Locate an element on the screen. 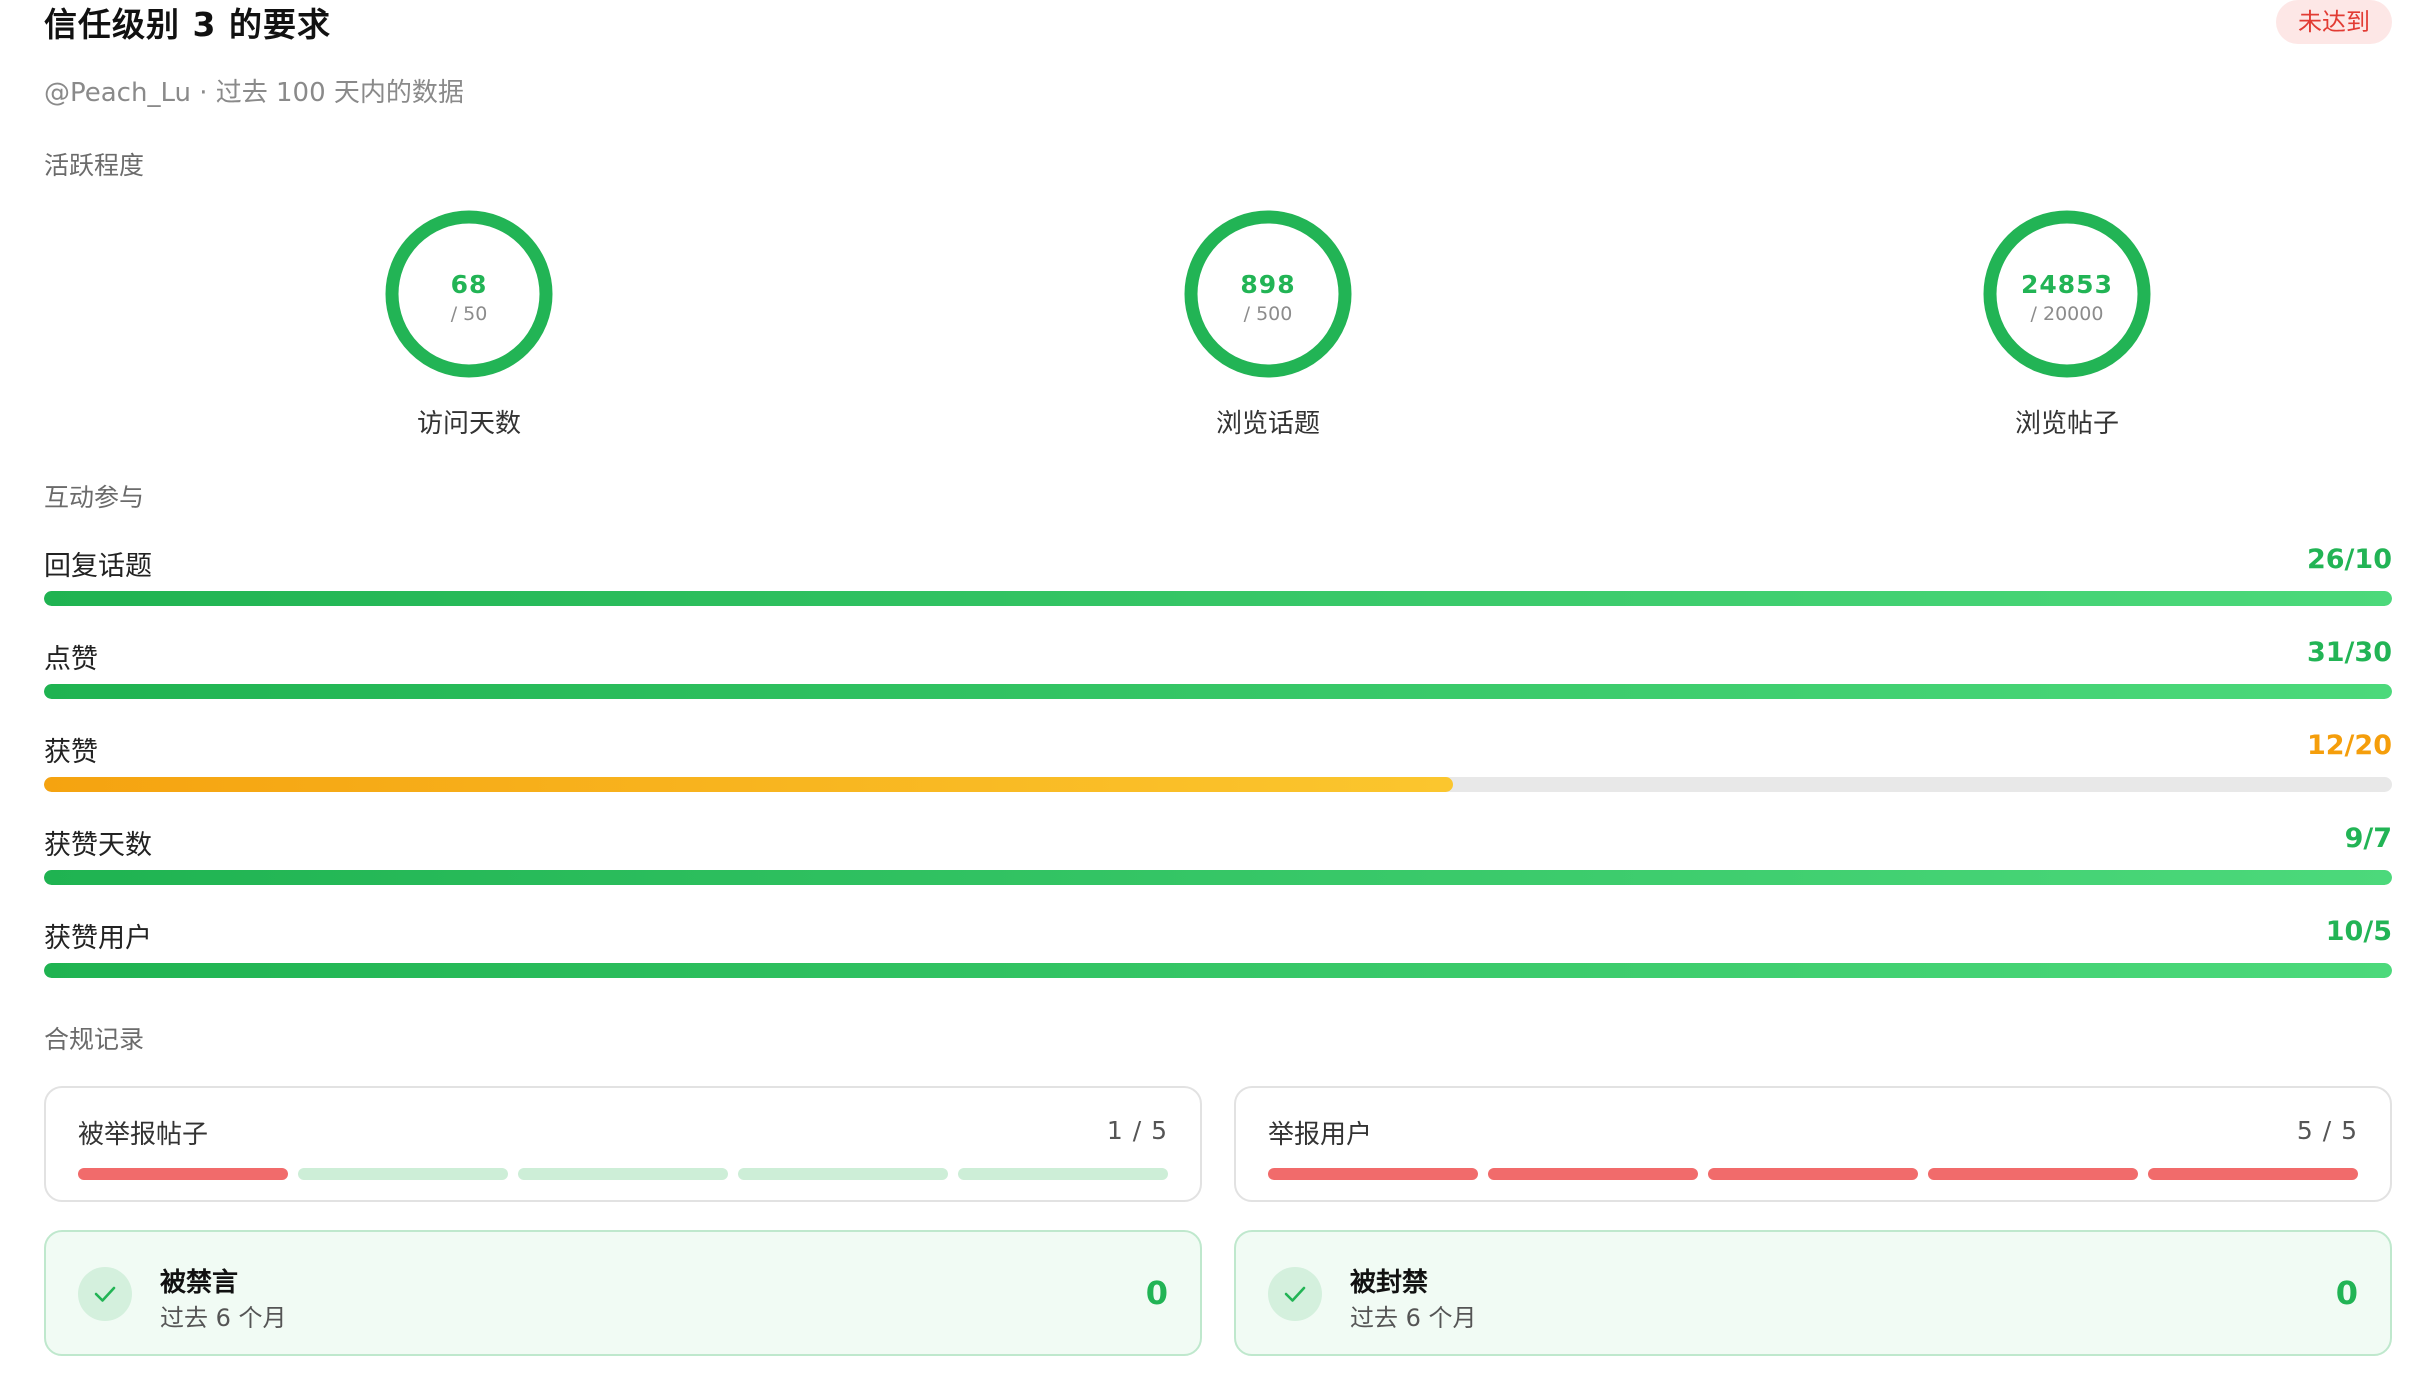  progress-label: 获赞天数 is located at coordinates (98, 845).